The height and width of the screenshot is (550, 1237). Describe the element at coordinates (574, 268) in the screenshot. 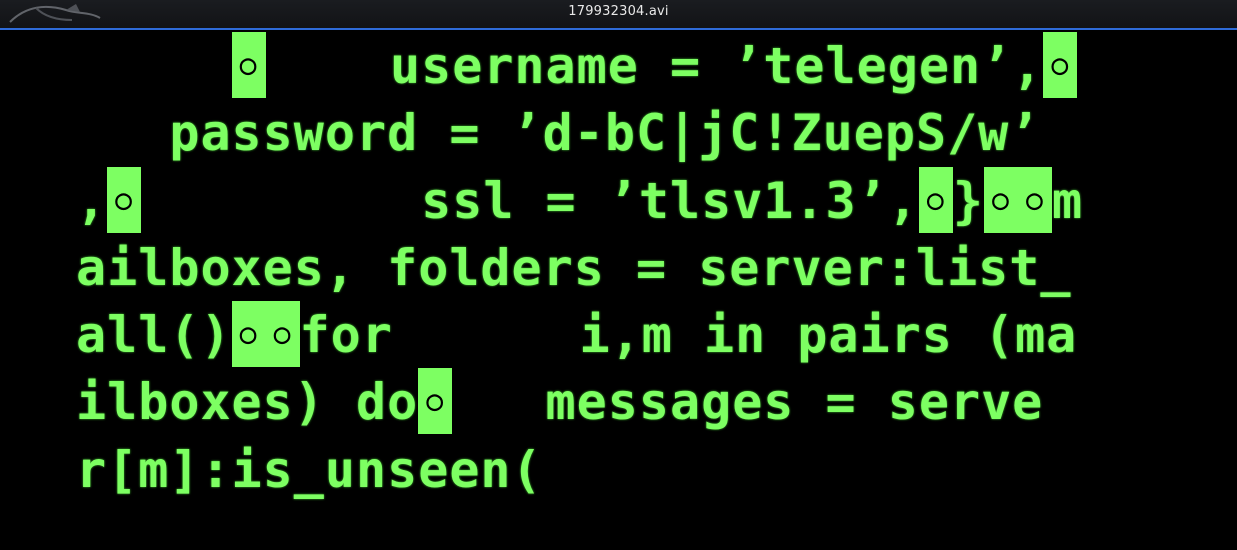

I see `code-line: ailboxes, folders = server:list_` at that location.